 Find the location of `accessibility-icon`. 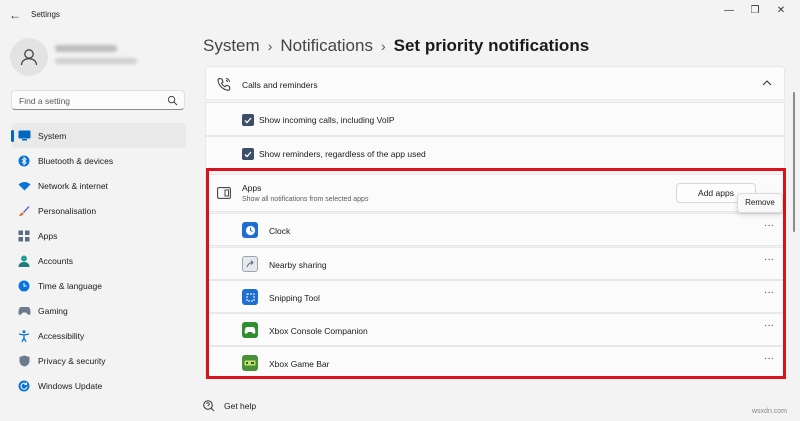

accessibility-icon is located at coordinates (24, 336).